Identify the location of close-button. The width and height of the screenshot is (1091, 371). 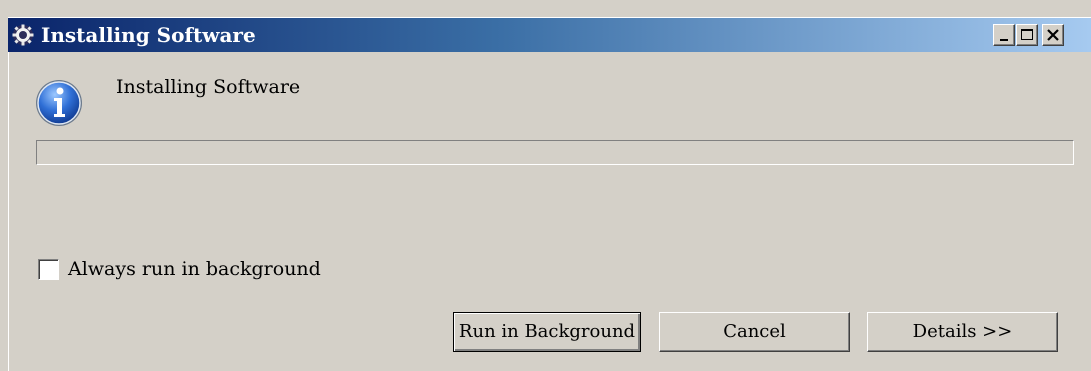
(1053, 35).